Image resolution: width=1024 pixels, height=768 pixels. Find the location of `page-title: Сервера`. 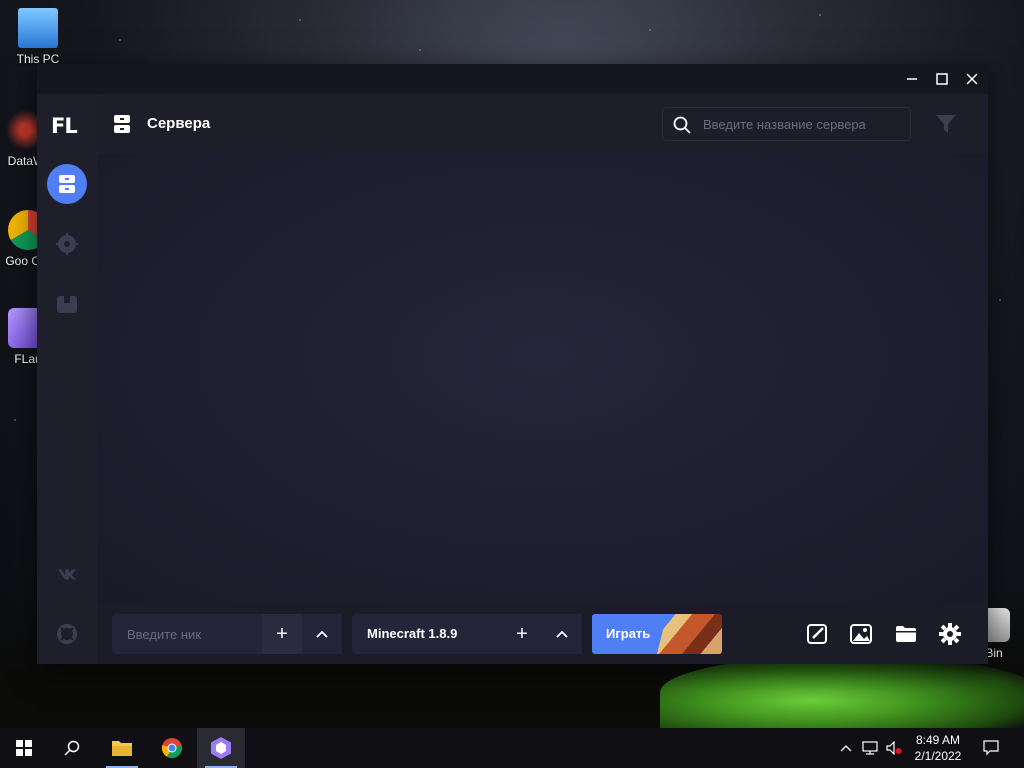

page-title: Сервера is located at coordinates (179, 123).